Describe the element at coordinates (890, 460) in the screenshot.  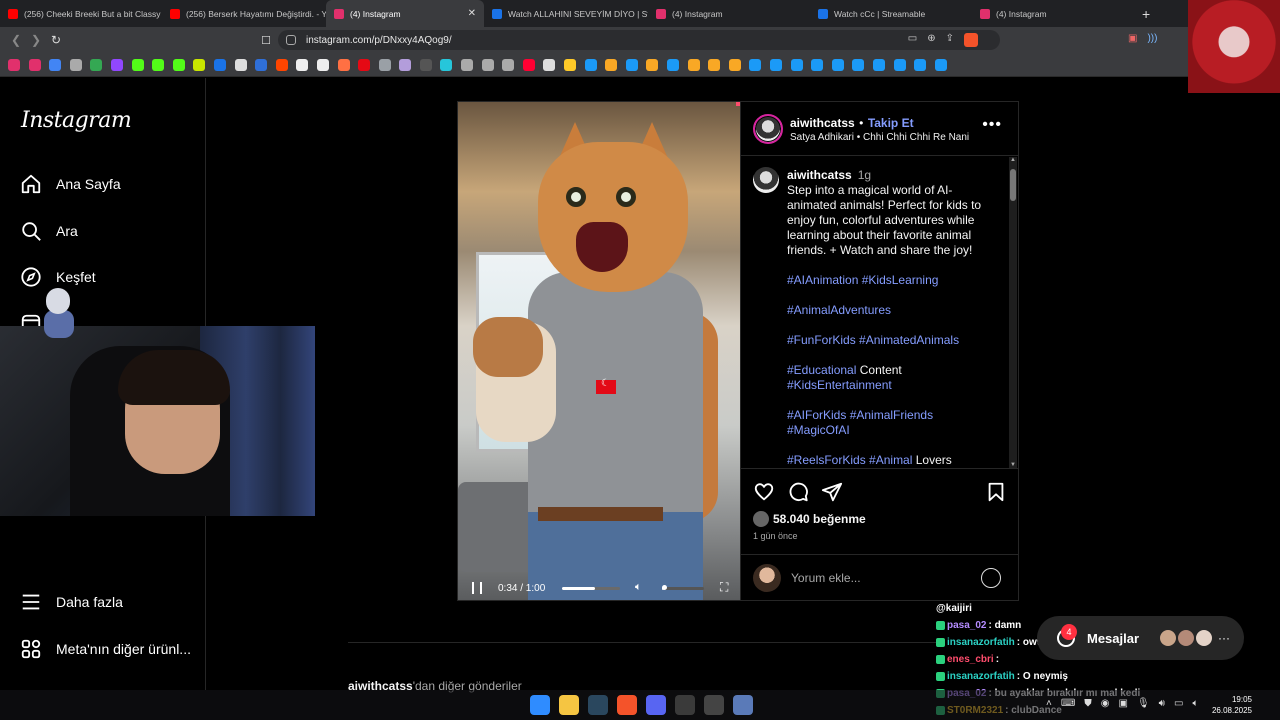
I see `hashtag-link: #Animal` at that location.